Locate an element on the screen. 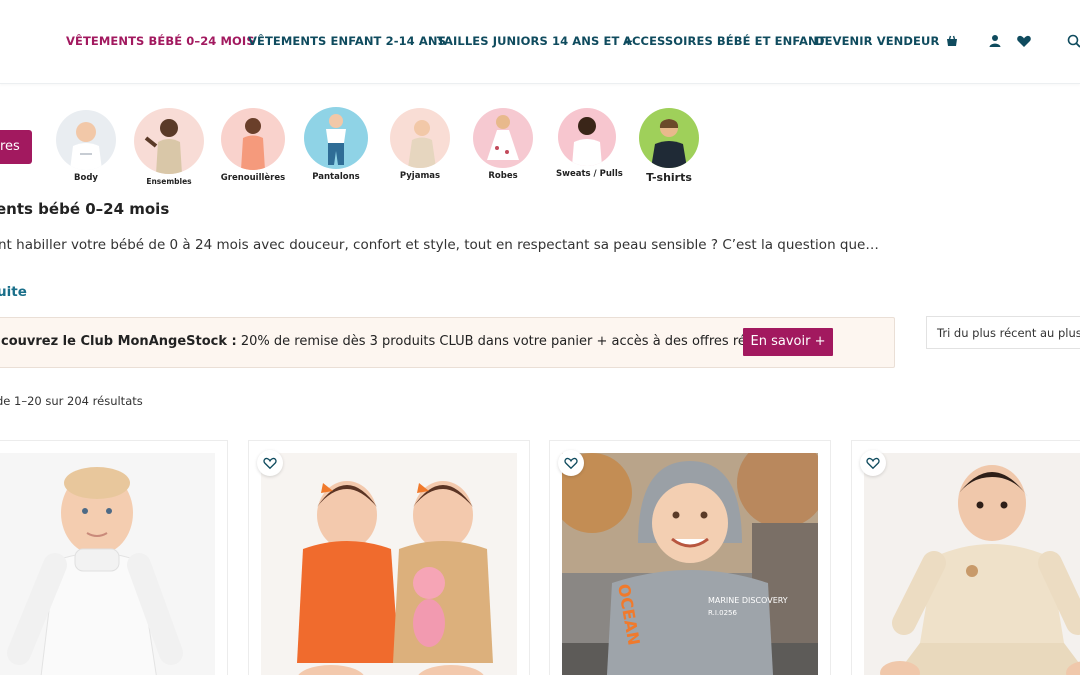 The width and height of the screenshot is (1080, 675). heart-icon is located at coordinates (1024, 41).